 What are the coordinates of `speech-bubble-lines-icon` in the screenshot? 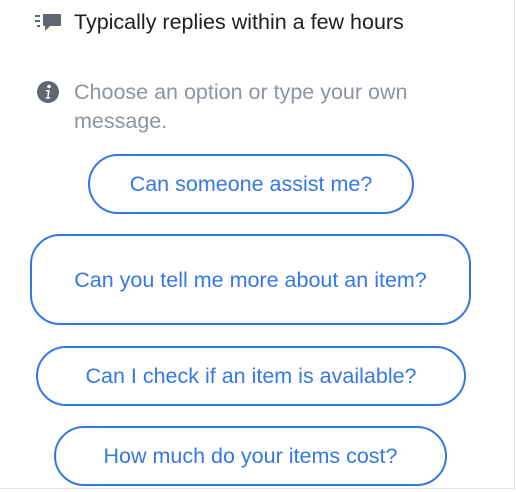 It's located at (48, 25).